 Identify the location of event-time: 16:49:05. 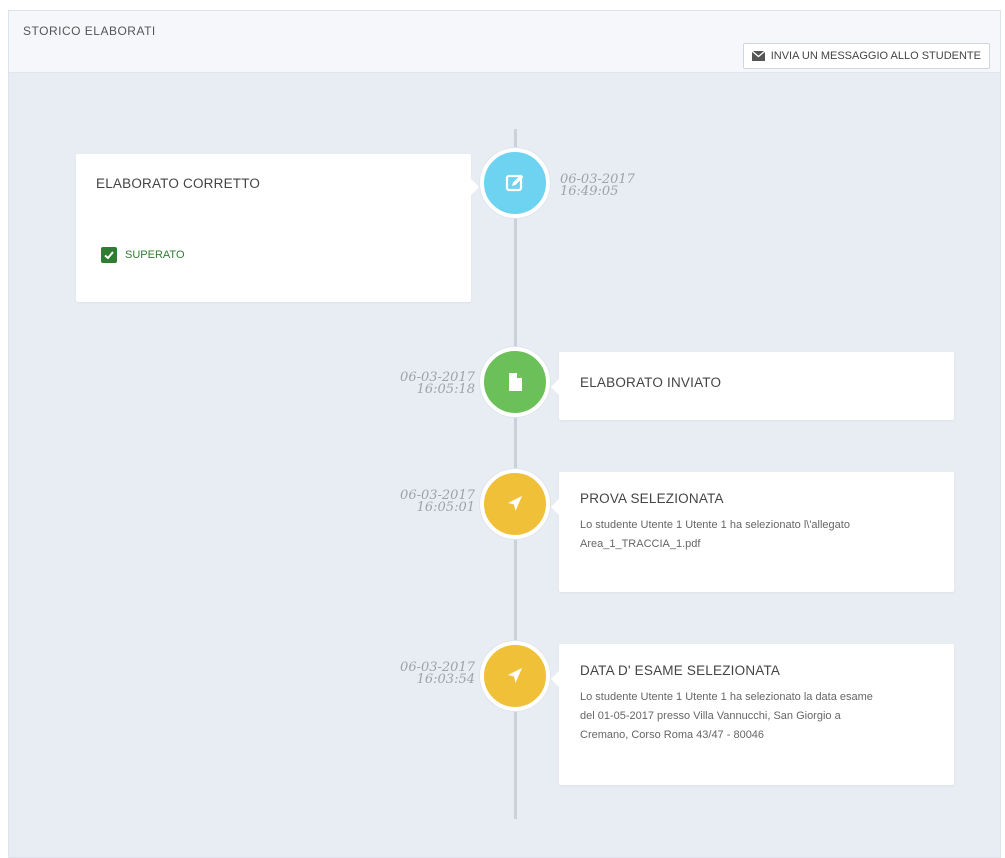
(589, 191).